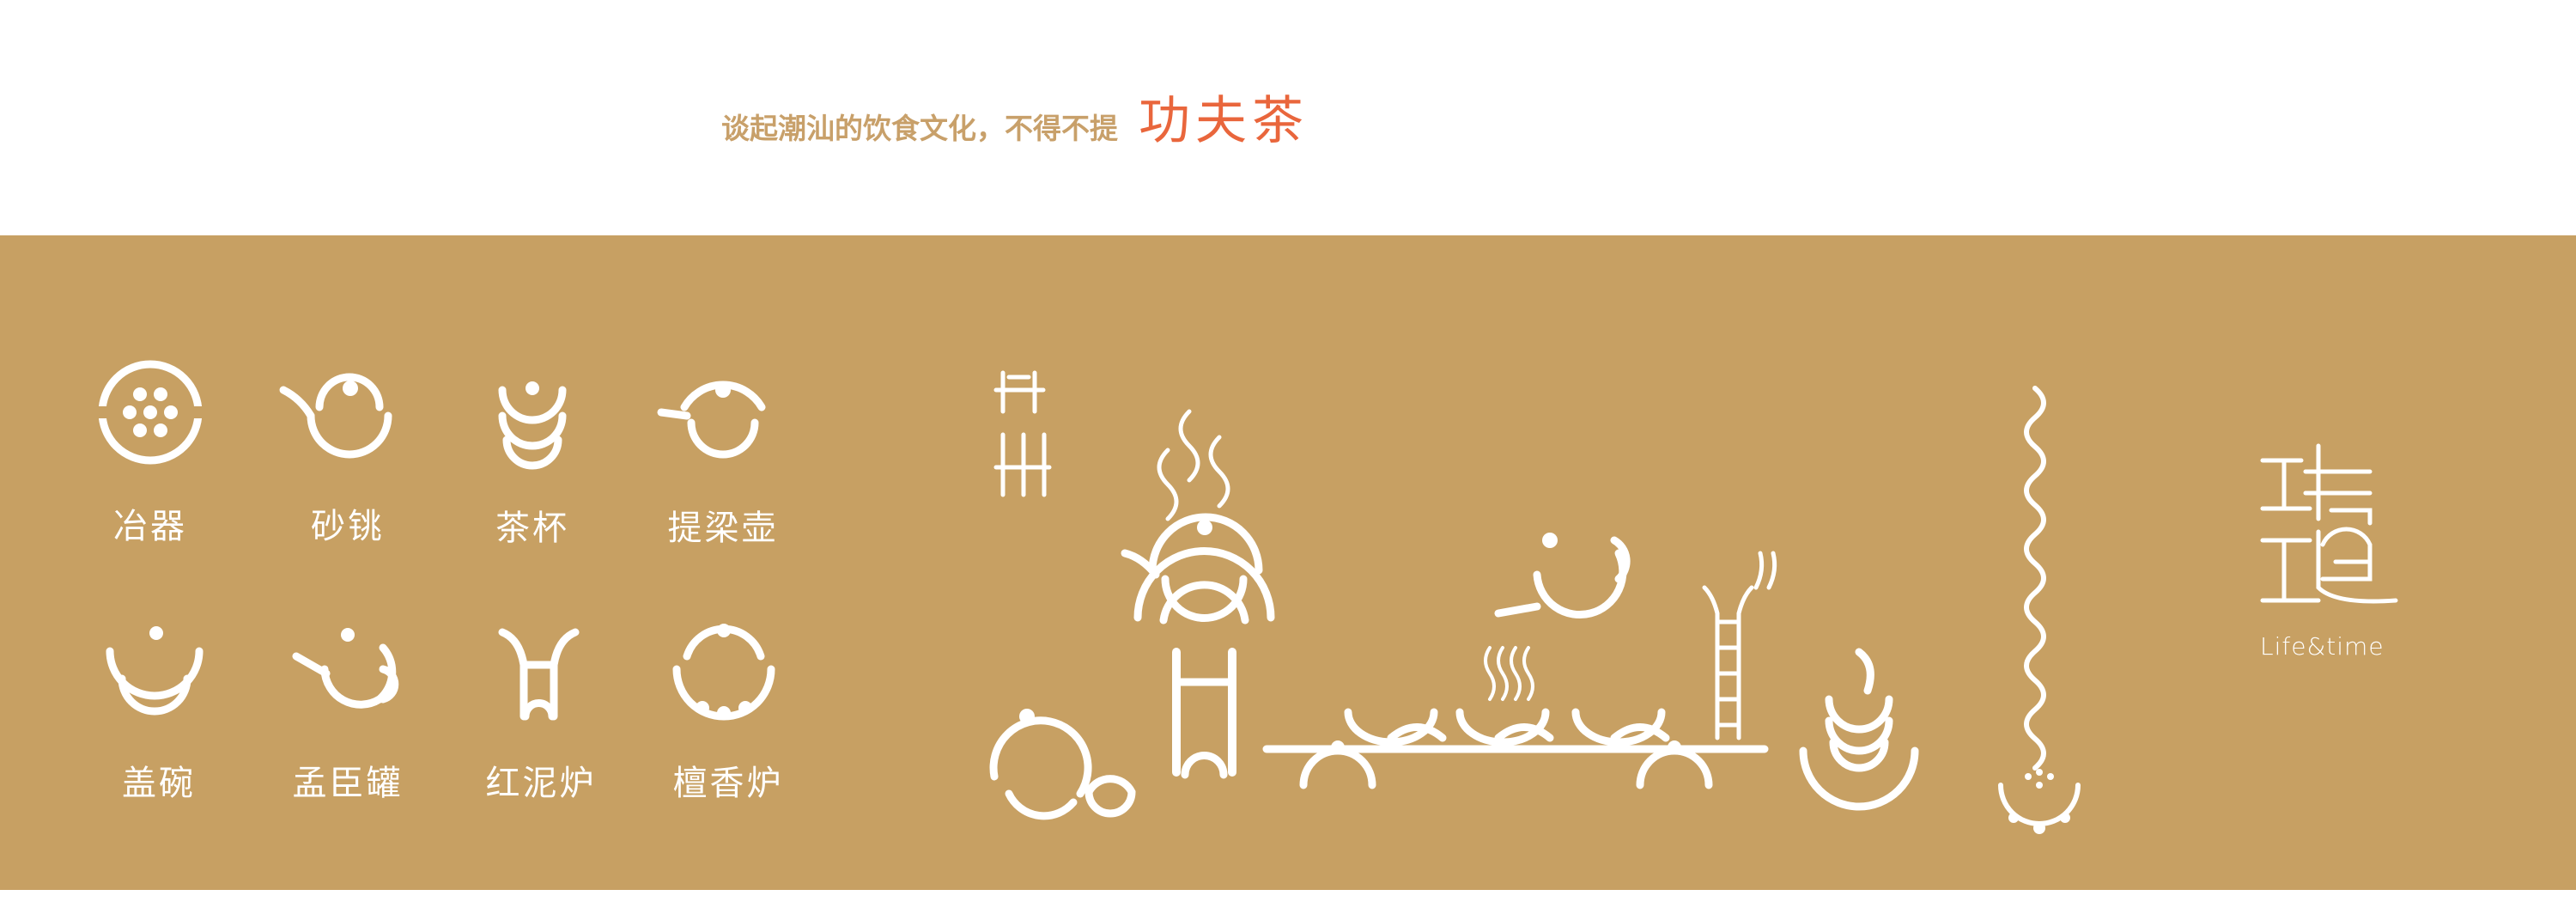 The width and height of the screenshot is (2576, 920). What do you see at coordinates (532, 528) in the screenshot?
I see `legend-label-2: 茶杯` at bounding box center [532, 528].